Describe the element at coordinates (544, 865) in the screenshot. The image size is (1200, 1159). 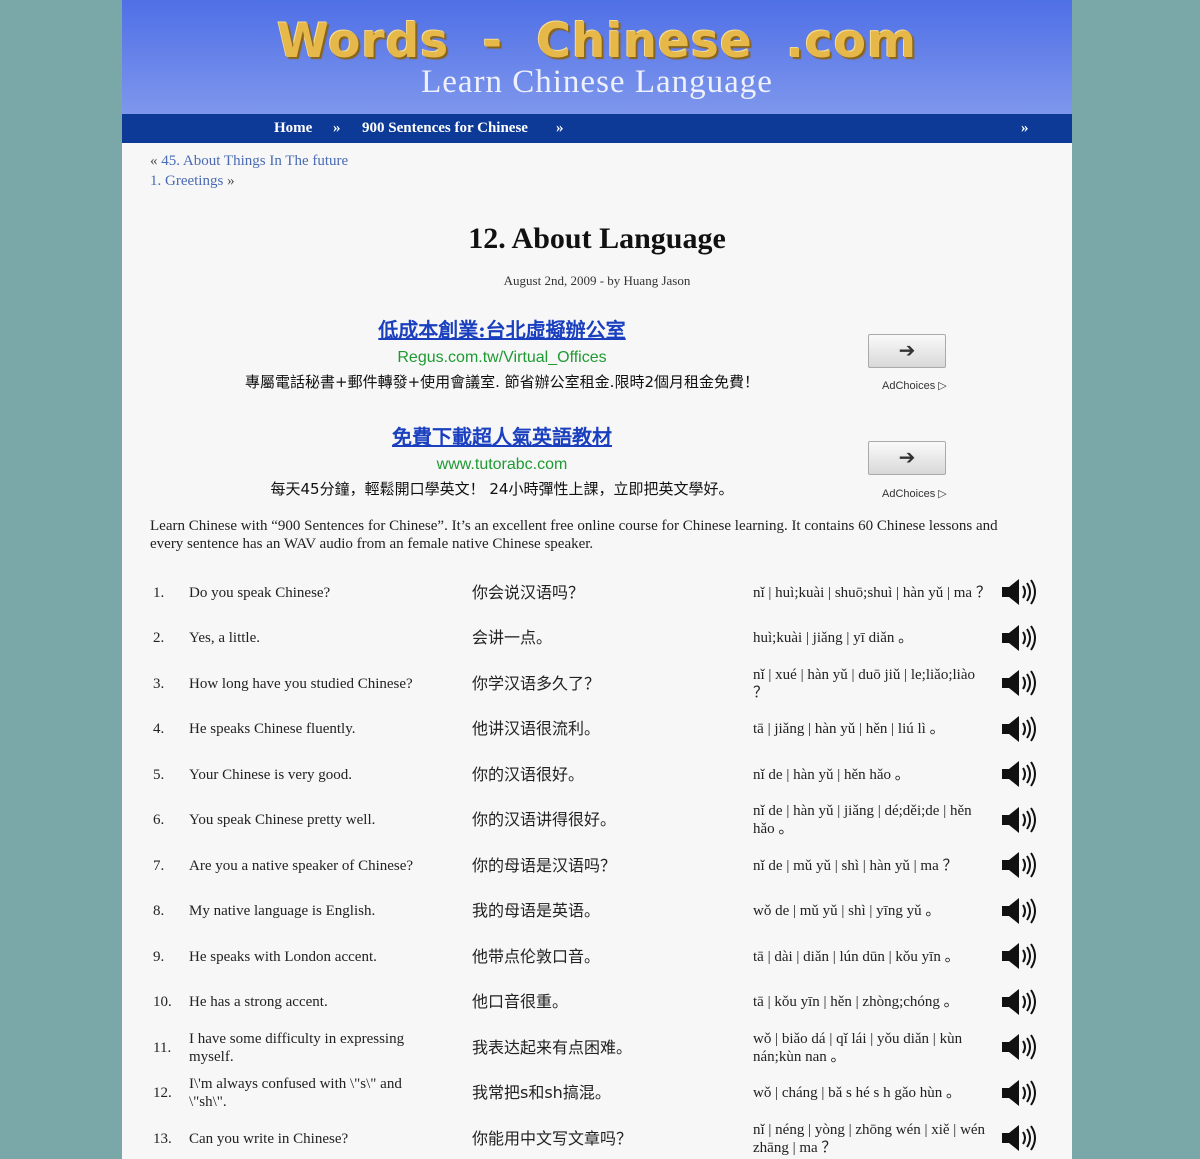
I see `chinese-sentence: 你的母语是汉语吗？` at that location.